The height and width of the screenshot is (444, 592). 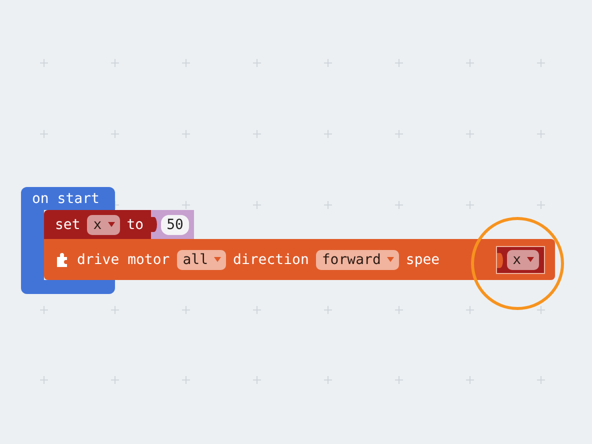 I want to click on block-text: spee, so click(x=423, y=260).